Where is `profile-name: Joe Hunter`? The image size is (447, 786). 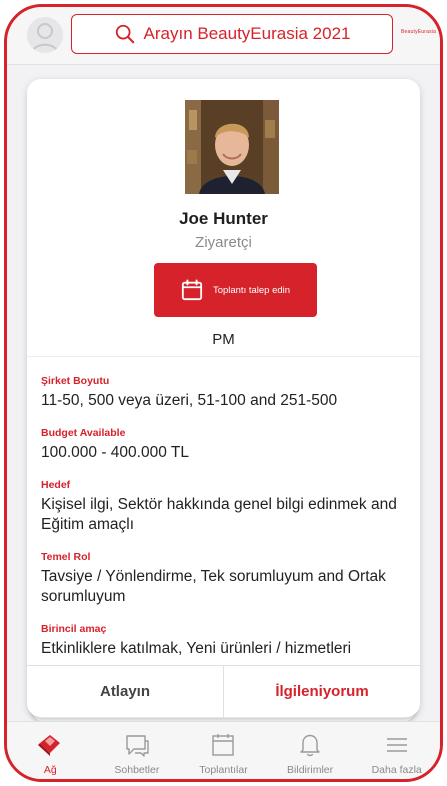
profile-name: Joe Hunter is located at coordinates (223, 218).